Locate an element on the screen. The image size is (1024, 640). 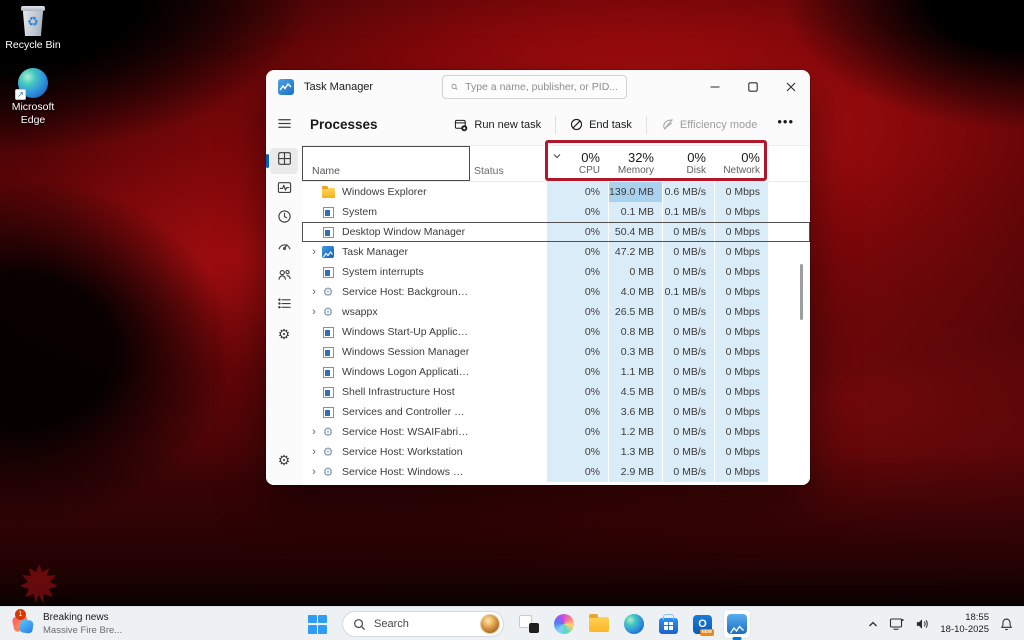
search-label: Search is located at coordinates (391, 624).